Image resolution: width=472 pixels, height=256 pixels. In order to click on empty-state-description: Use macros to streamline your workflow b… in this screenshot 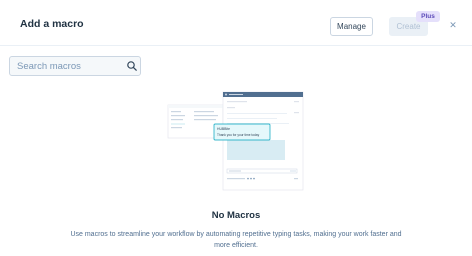, I will do `click(236, 240)`.